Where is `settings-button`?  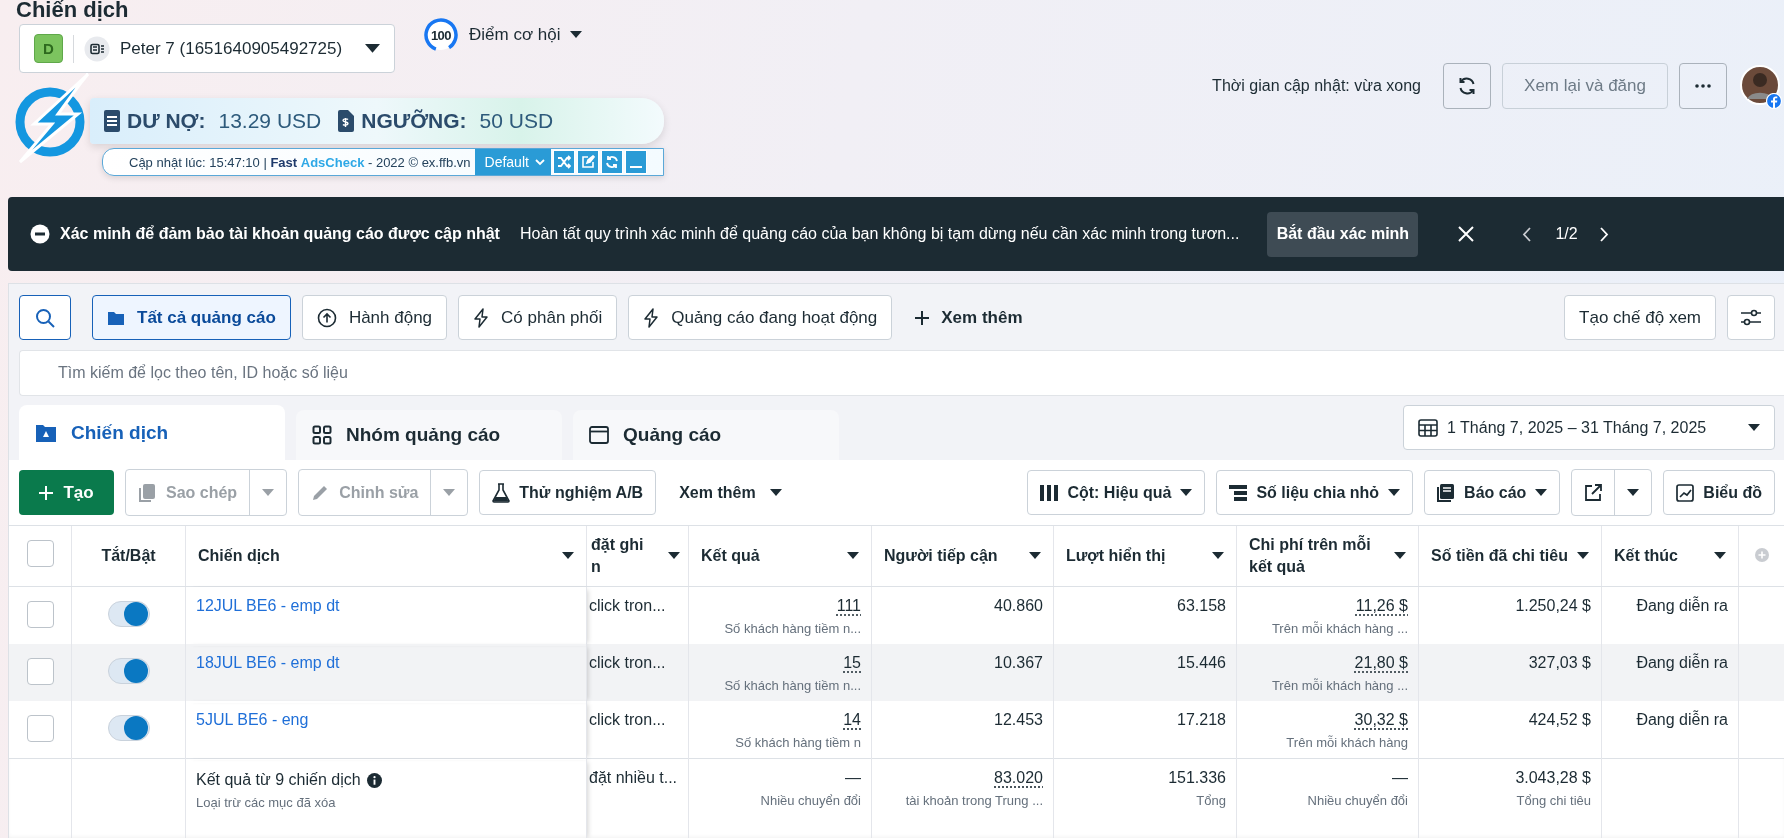 settings-button is located at coordinates (1751, 317).